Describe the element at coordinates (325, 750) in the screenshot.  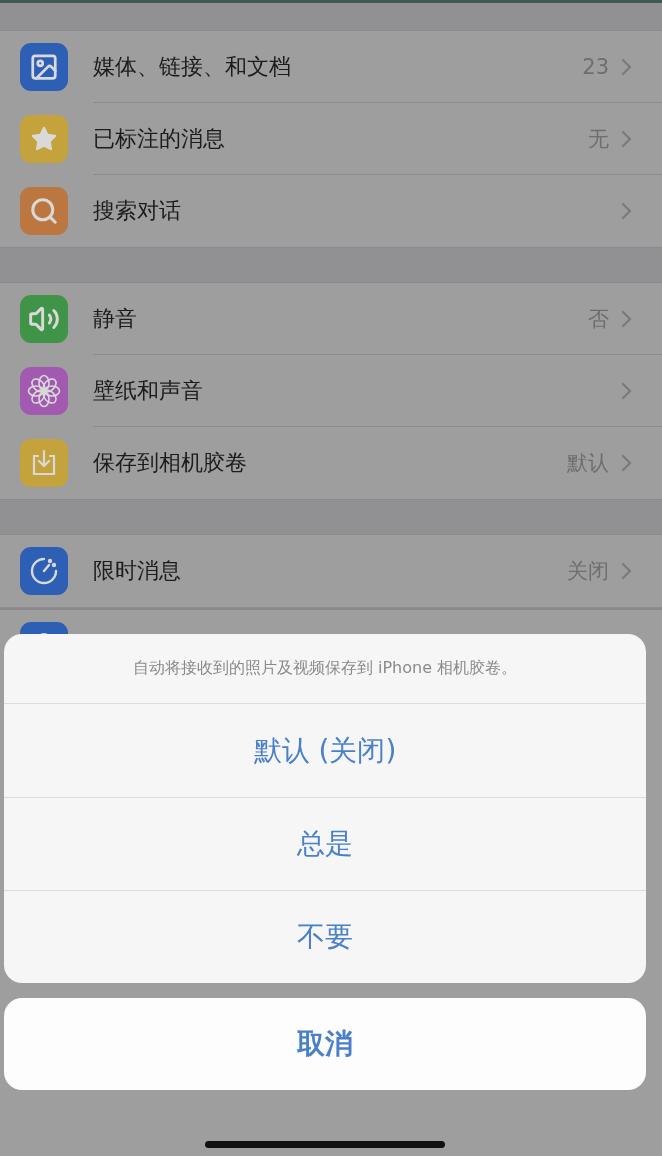
I see `sheet-option: 默认 (关闭)` at that location.